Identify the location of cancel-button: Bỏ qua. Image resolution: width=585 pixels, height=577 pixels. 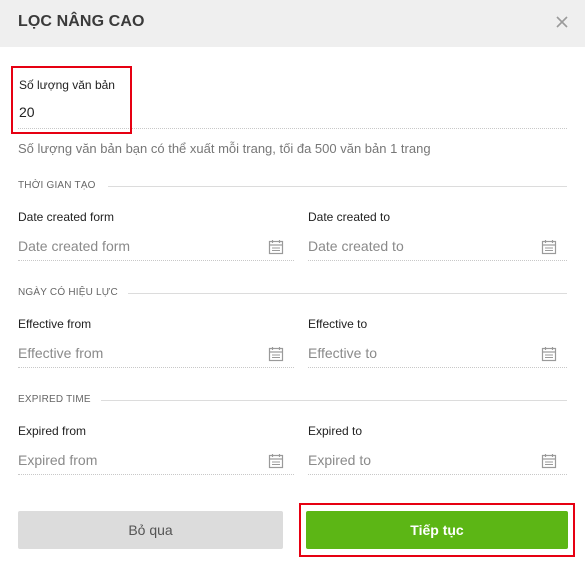
(150, 530).